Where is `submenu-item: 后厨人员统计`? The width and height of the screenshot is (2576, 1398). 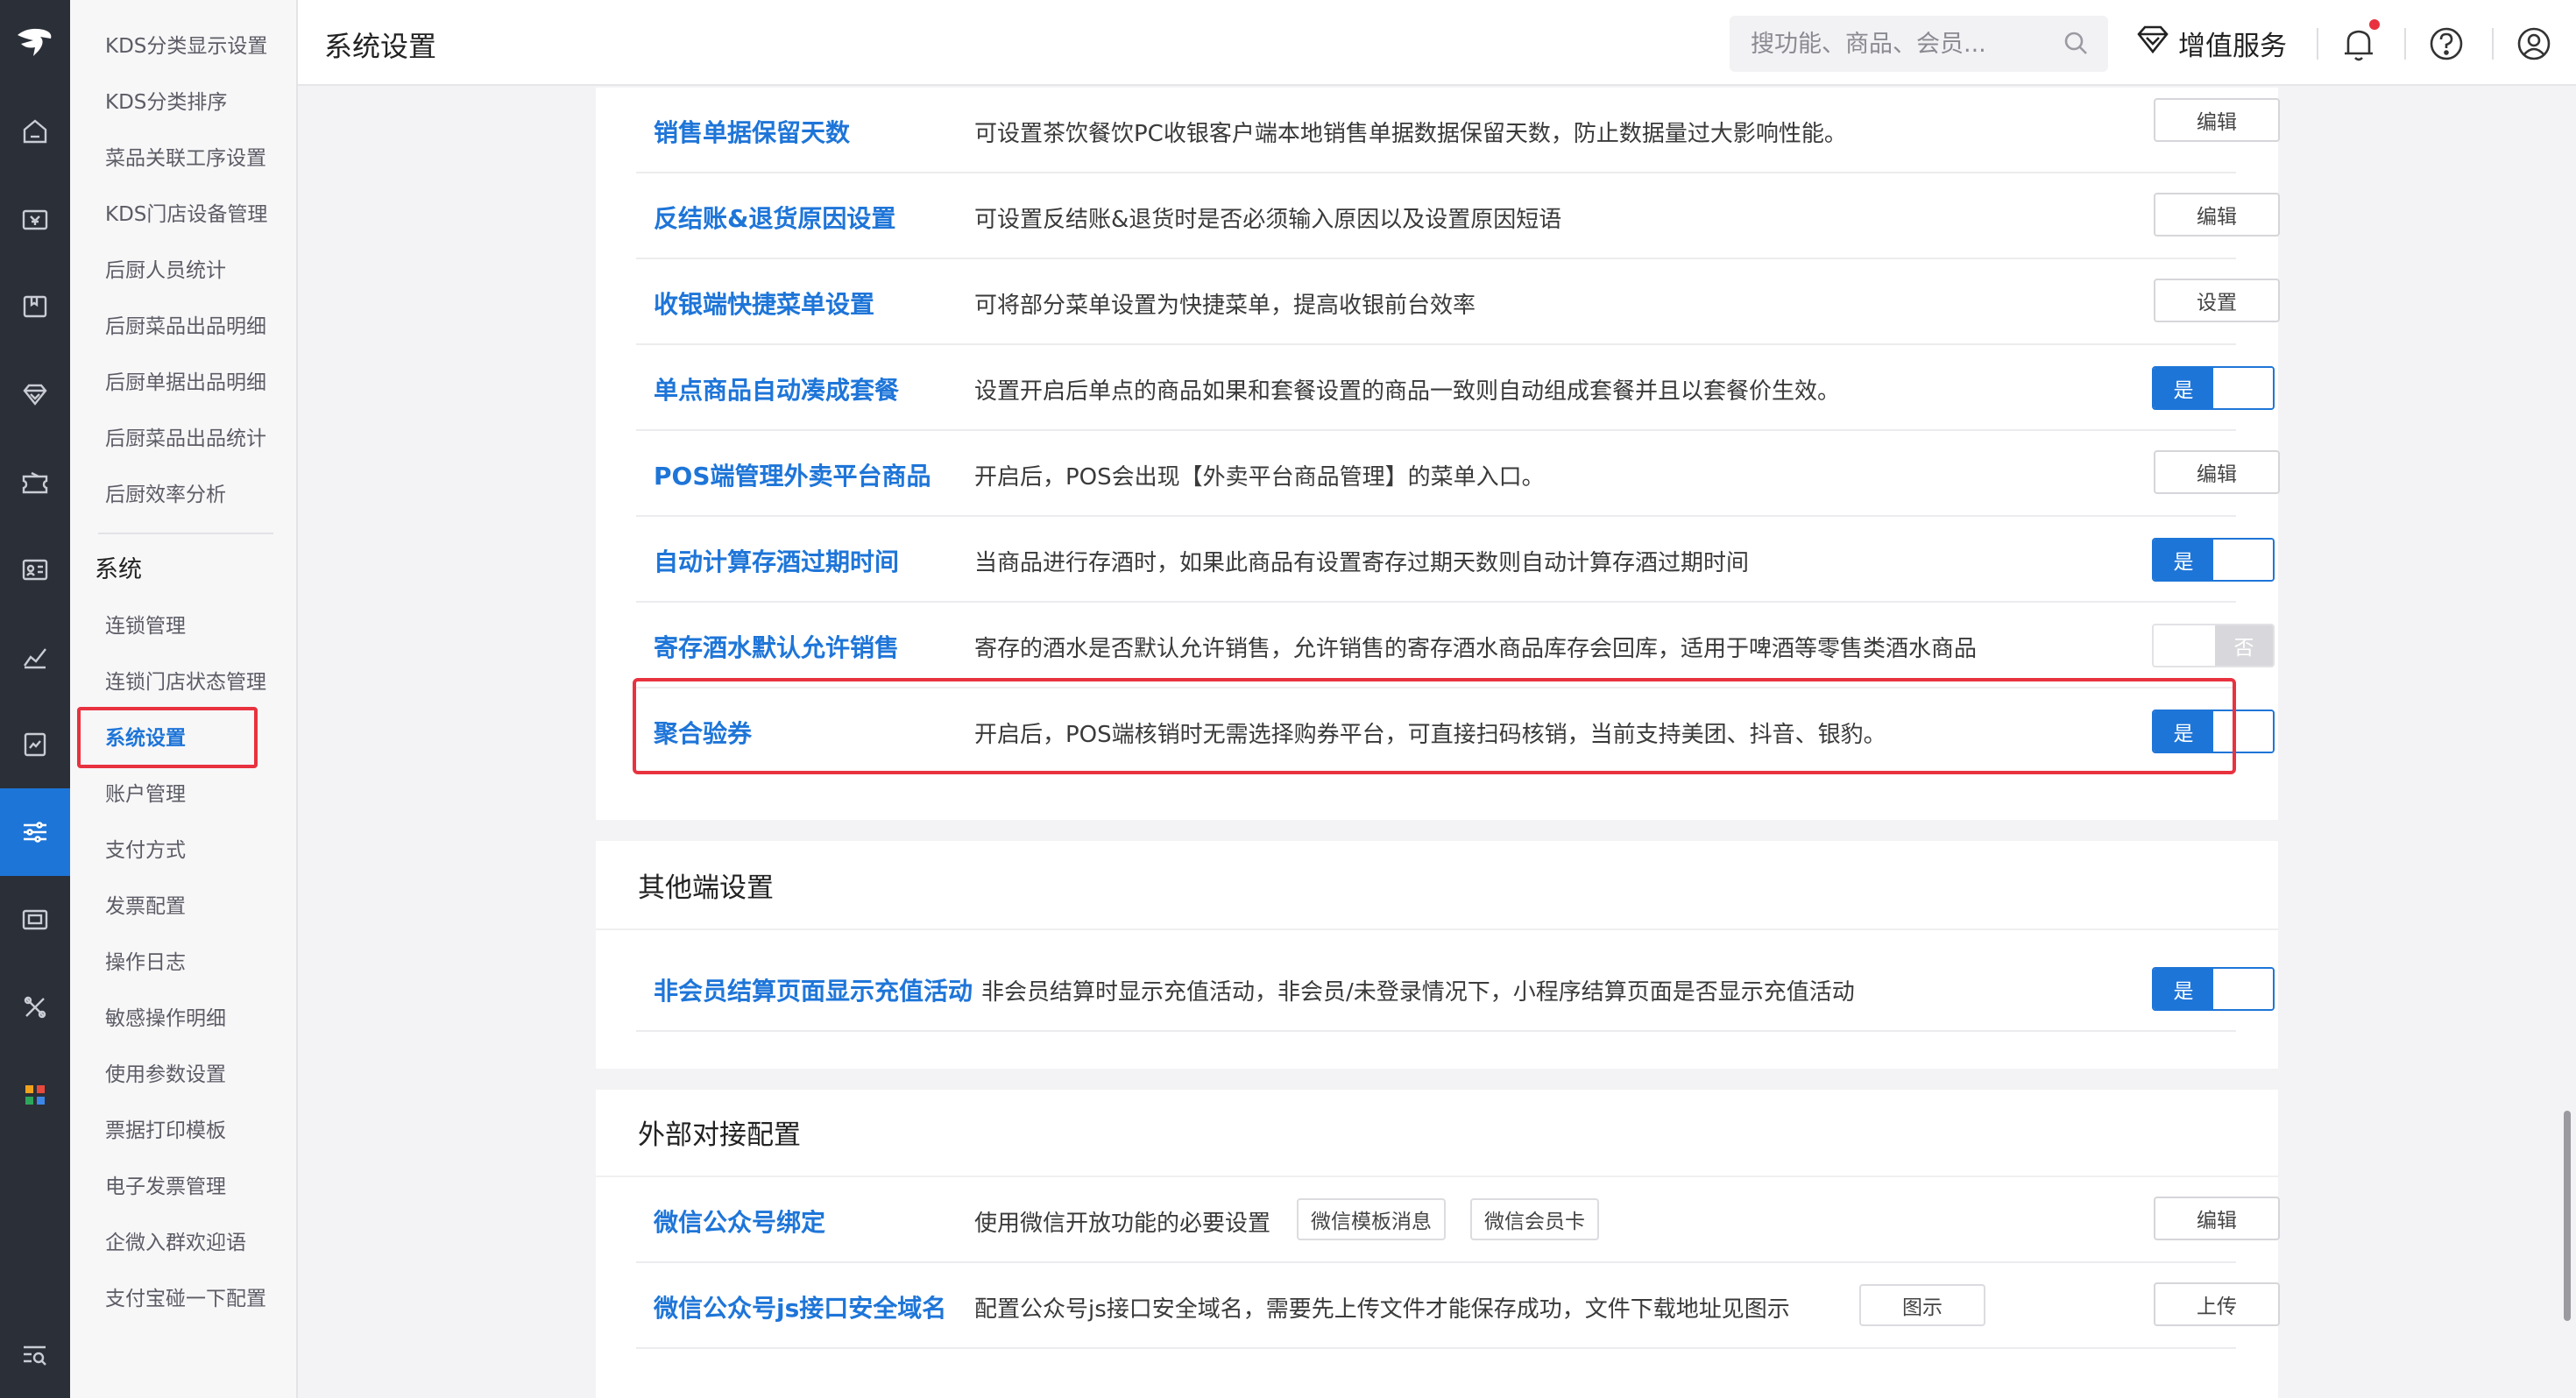
submenu-item: 后厨人员统计 is located at coordinates (165, 271).